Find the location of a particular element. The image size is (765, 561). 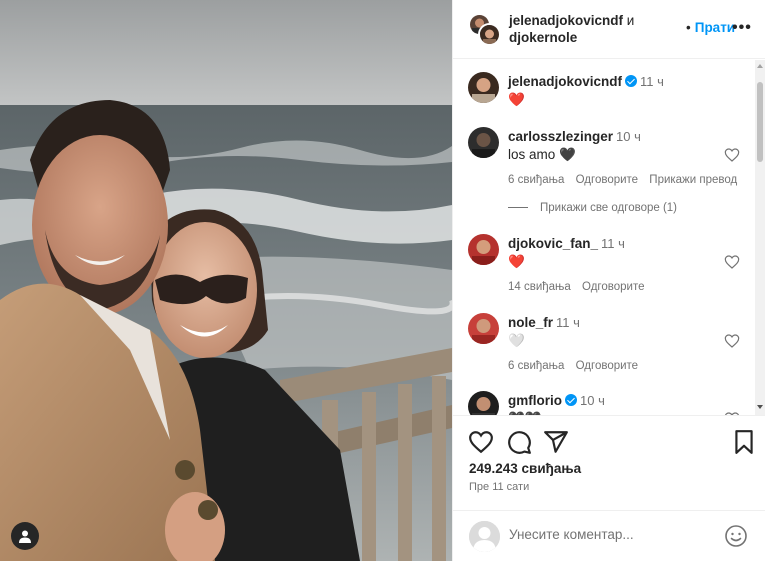

comment-username: jelenadjokovicndf 11 ч is located at coordinates (586, 81).